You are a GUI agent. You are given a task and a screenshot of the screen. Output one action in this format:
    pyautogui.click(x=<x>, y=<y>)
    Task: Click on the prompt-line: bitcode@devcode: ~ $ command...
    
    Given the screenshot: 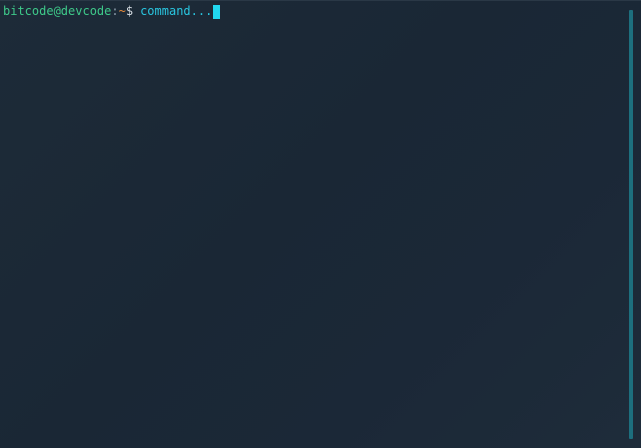 What is the action you would take?
    pyautogui.click(x=112, y=11)
    